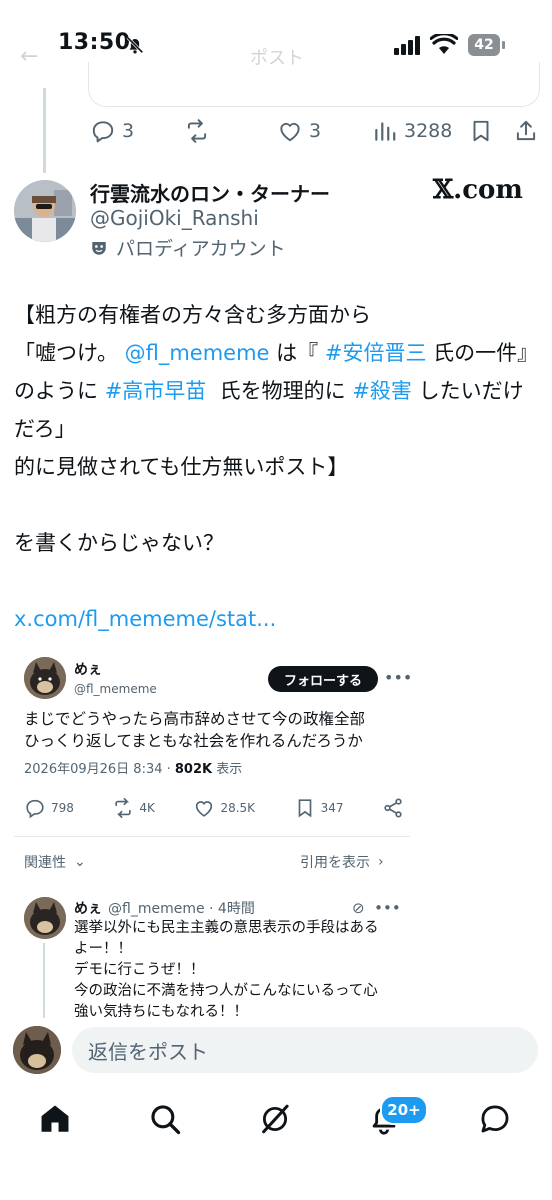 This screenshot has height=1200, width=552. I want to click on notification-badge: 20+, so click(404, 1110).